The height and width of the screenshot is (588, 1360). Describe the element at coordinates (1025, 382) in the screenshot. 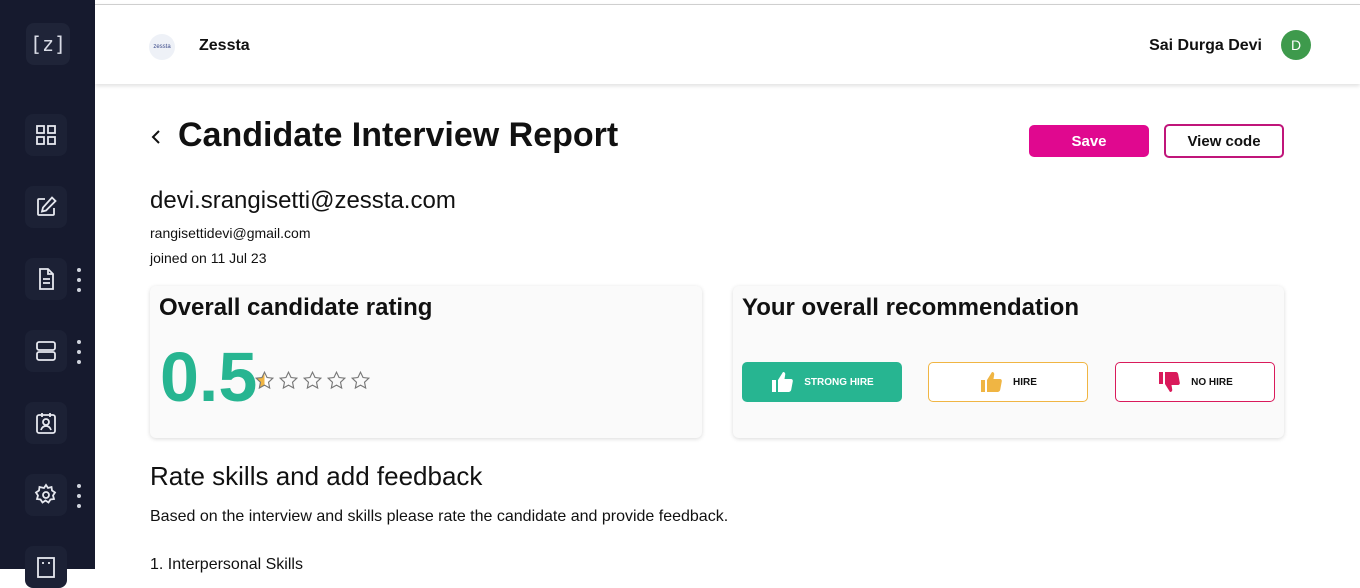

I see `hire-label: HIRE` at that location.